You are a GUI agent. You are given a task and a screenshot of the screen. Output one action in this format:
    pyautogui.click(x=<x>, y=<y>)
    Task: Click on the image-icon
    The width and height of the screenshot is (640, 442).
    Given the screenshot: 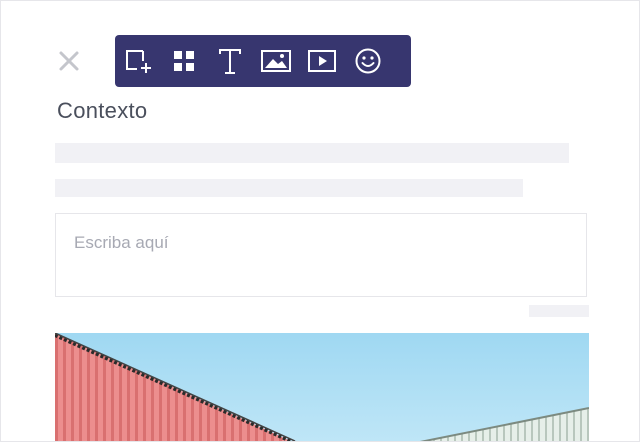 What is the action you would take?
    pyautogui.click(x=276, y=61)
    